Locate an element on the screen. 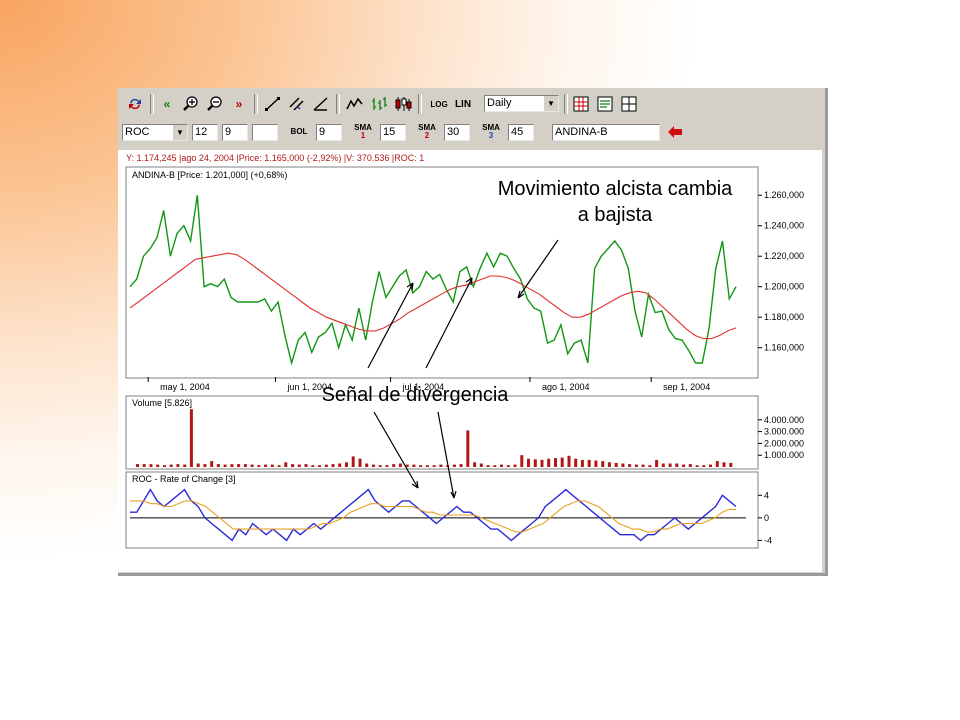 The image size is (960, 720). period-select: Daily ▼ is located at coordinates (521, 103).